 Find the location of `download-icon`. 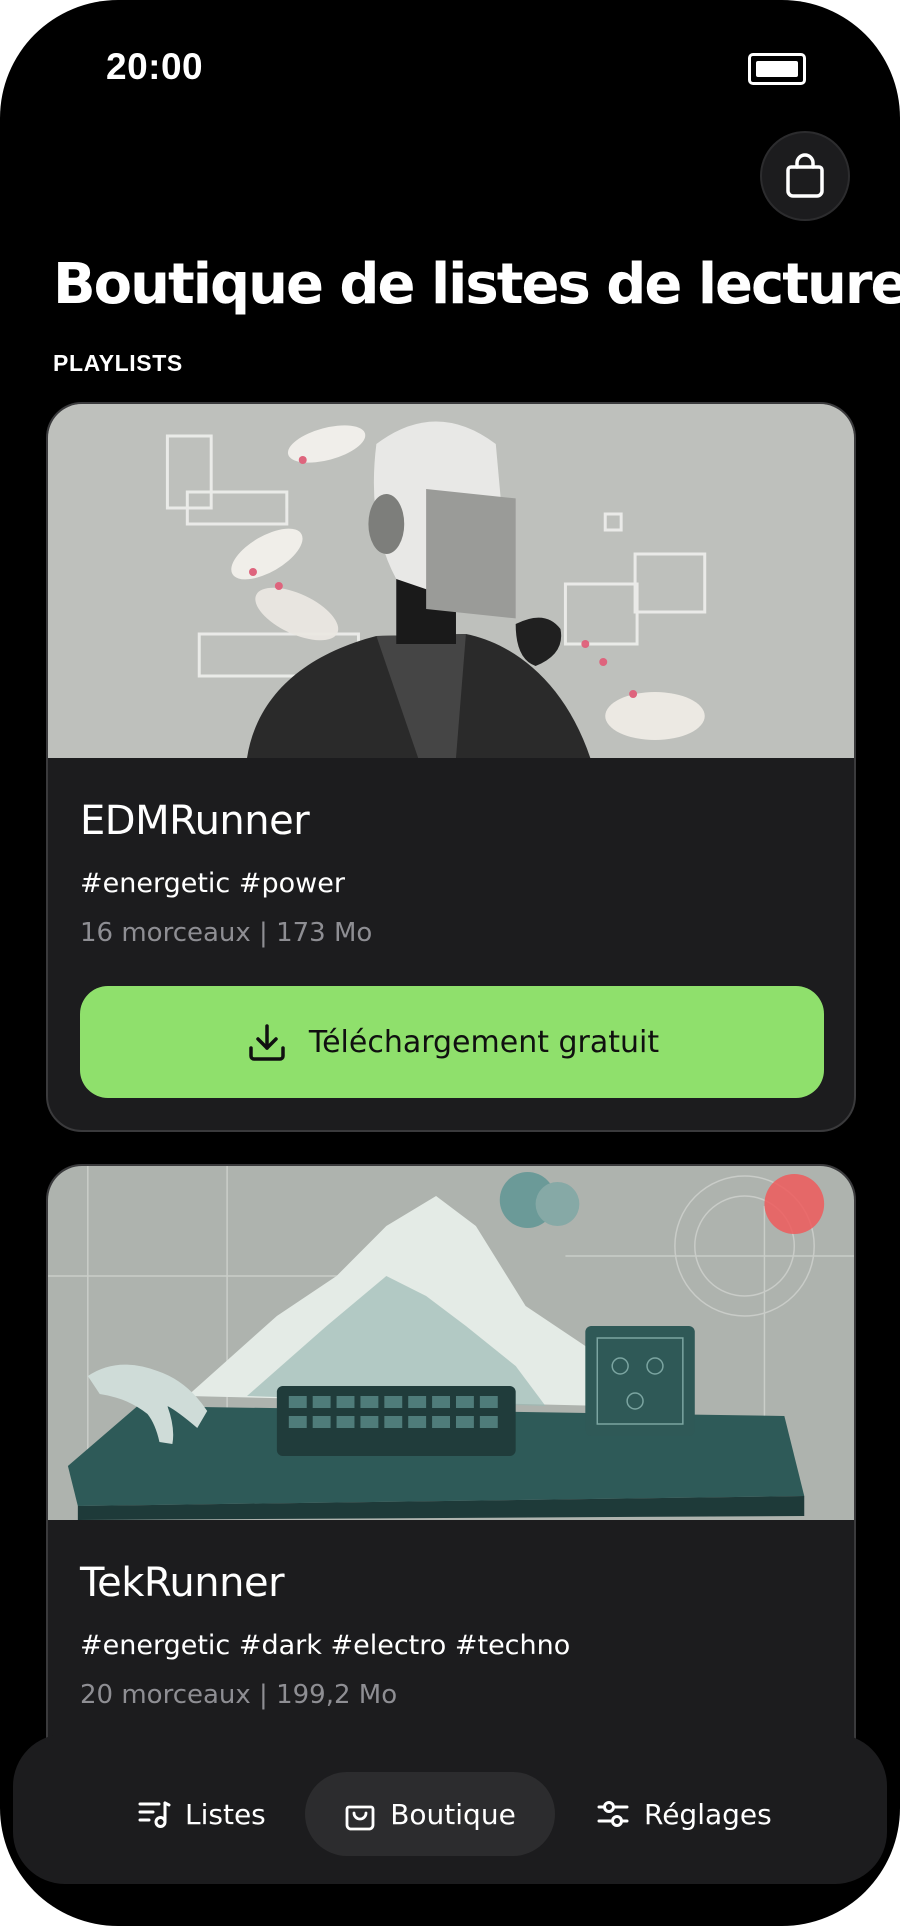

download-icon is located at coordinates (267, 1042).